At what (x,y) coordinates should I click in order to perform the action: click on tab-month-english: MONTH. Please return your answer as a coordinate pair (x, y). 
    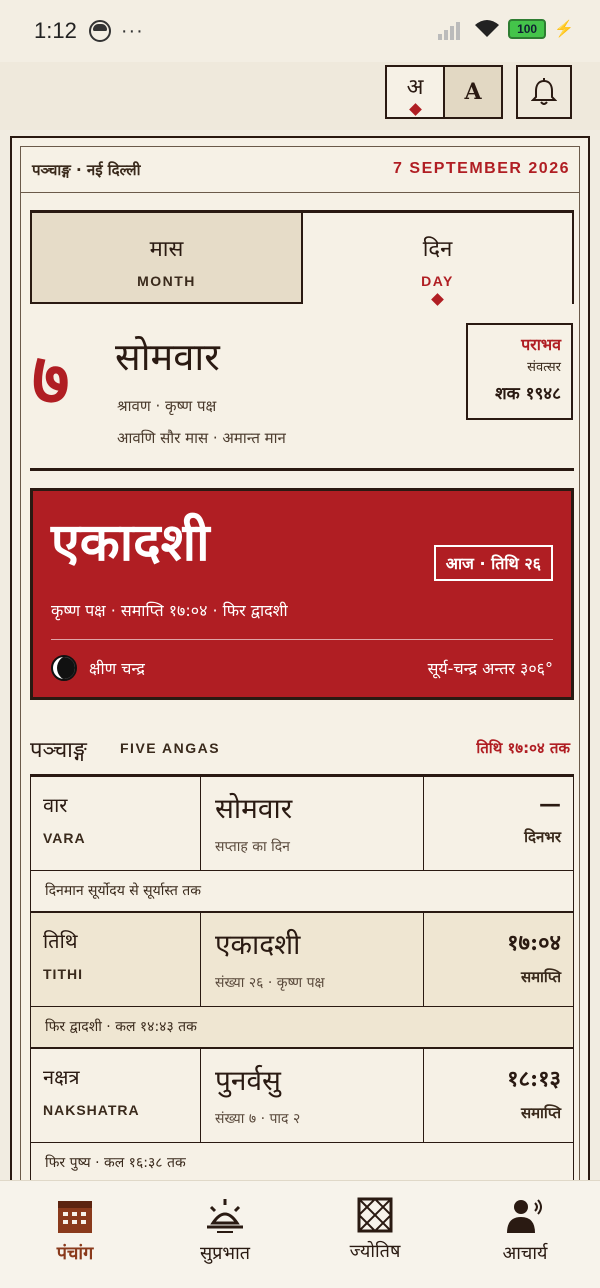
    Looking at the image, I should click on (166, 281).